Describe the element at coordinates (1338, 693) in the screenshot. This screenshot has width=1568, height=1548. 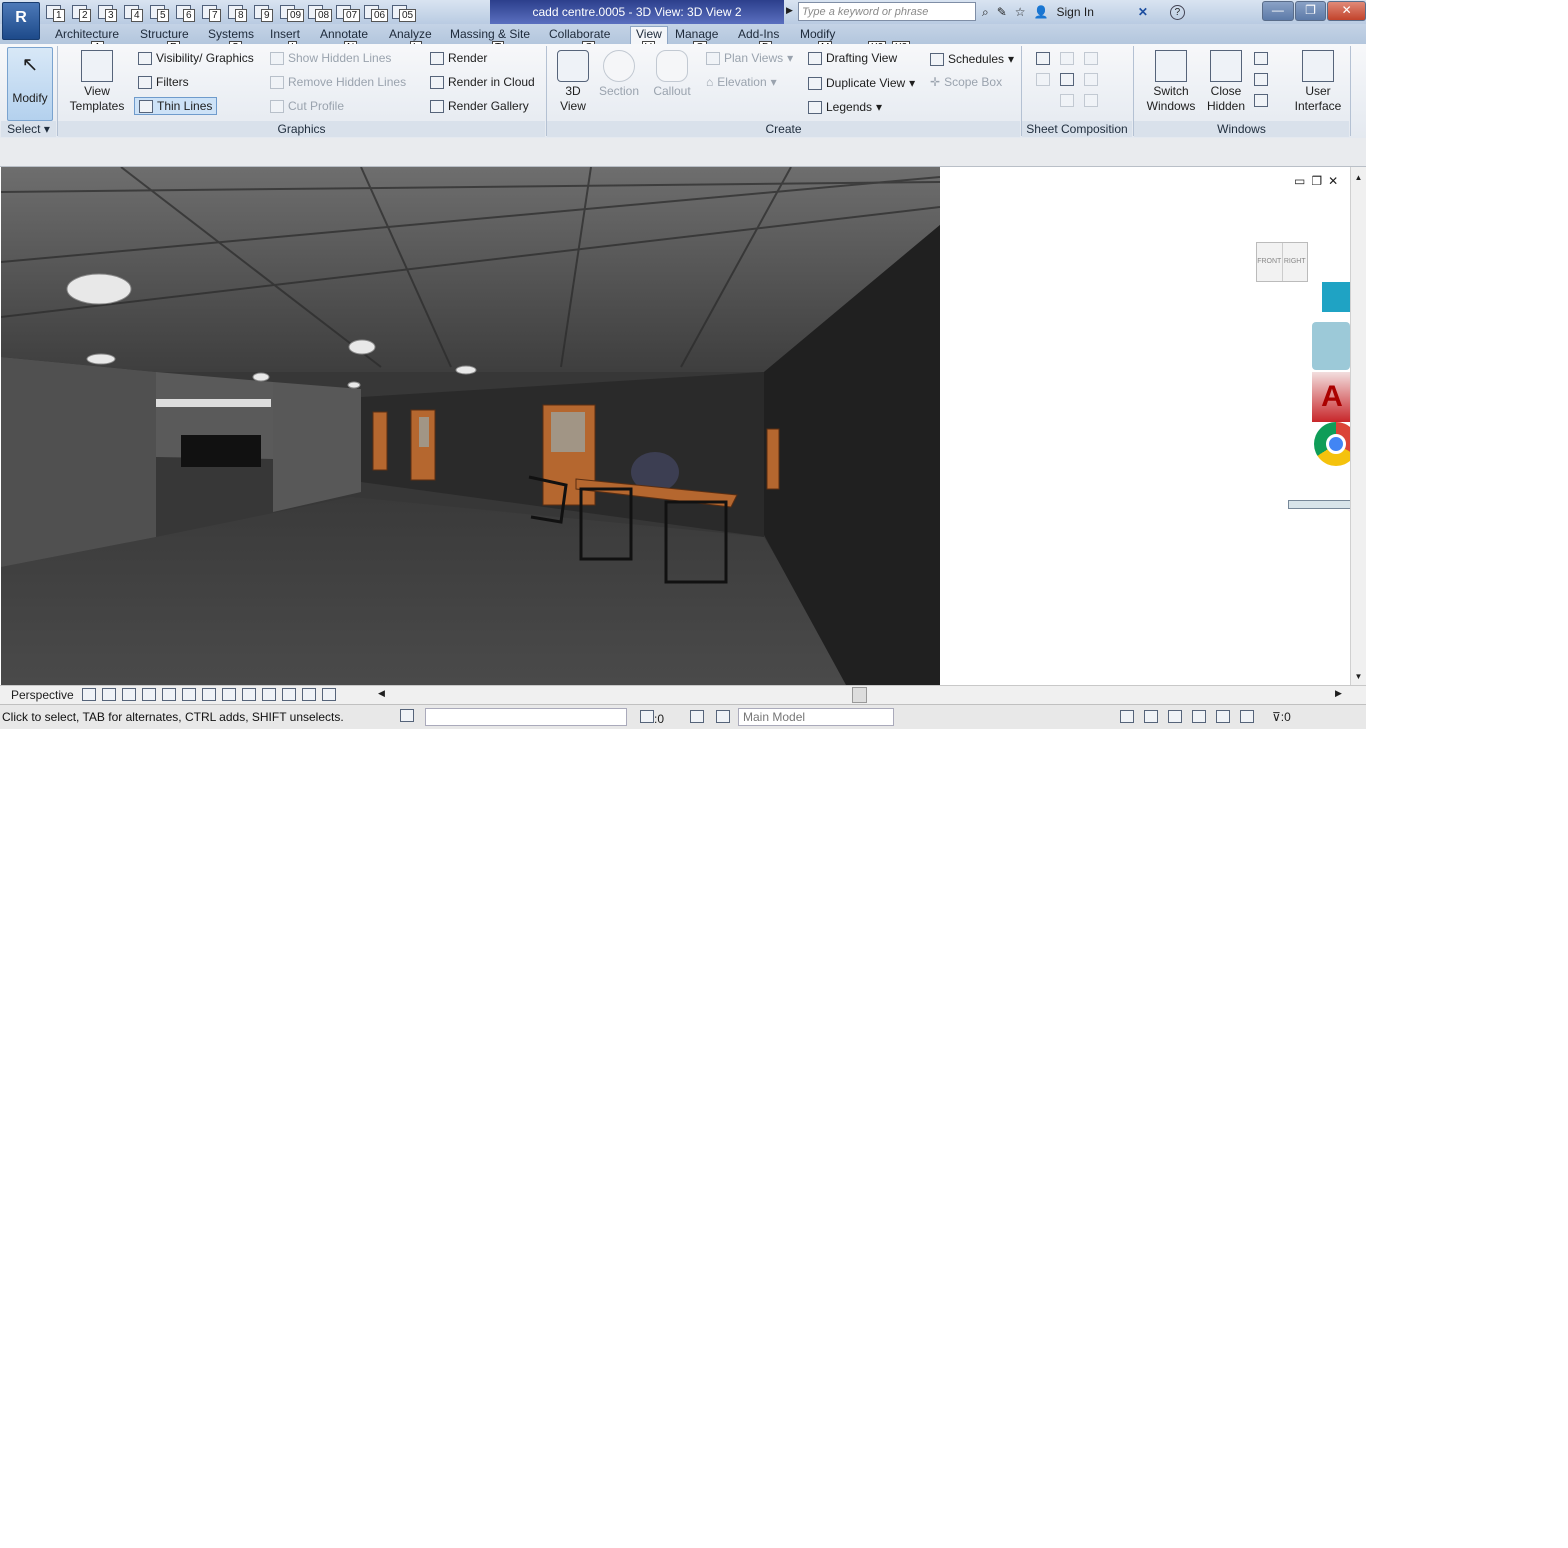
I see `scroll-right-icon: ▶` at that location.